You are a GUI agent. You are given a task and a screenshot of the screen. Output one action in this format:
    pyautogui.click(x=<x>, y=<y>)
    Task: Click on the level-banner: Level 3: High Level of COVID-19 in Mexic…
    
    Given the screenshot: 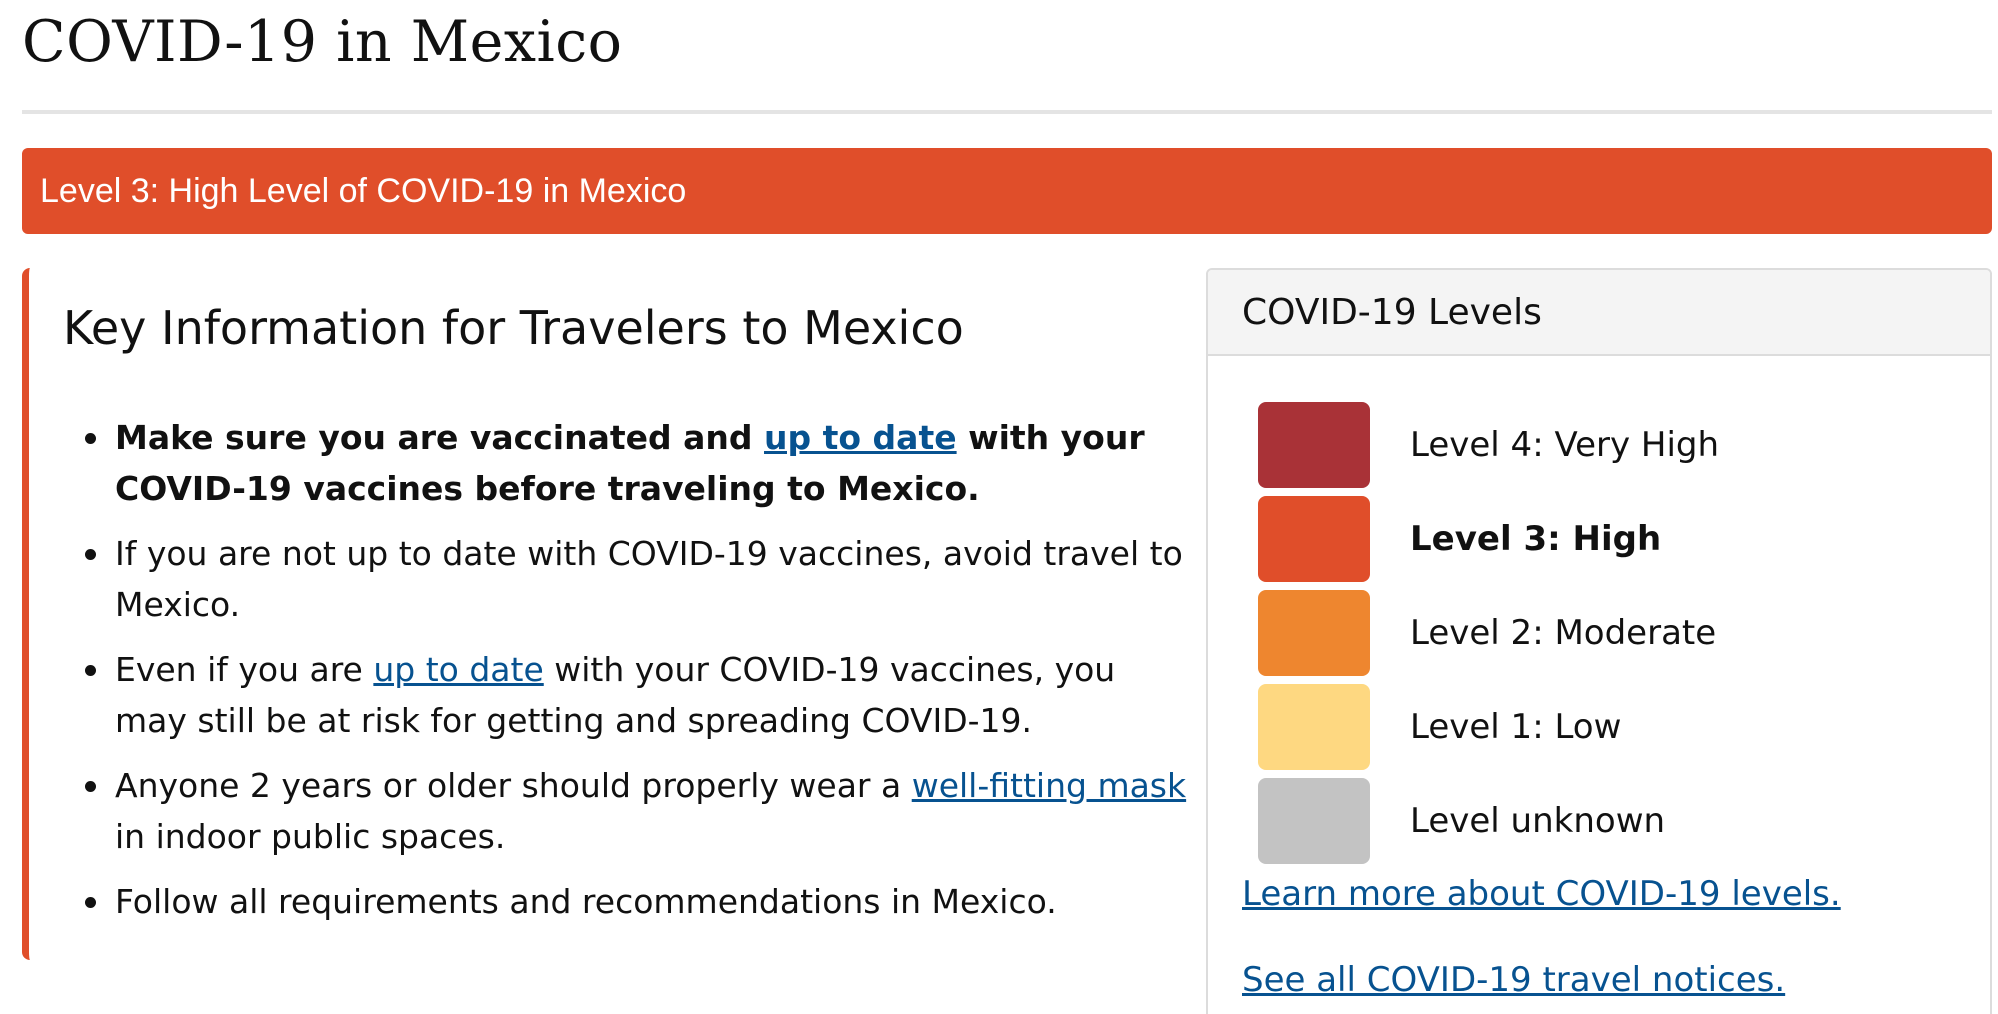 What is the action you would take?
    pyautogui.click(x=1007, y=191)
    